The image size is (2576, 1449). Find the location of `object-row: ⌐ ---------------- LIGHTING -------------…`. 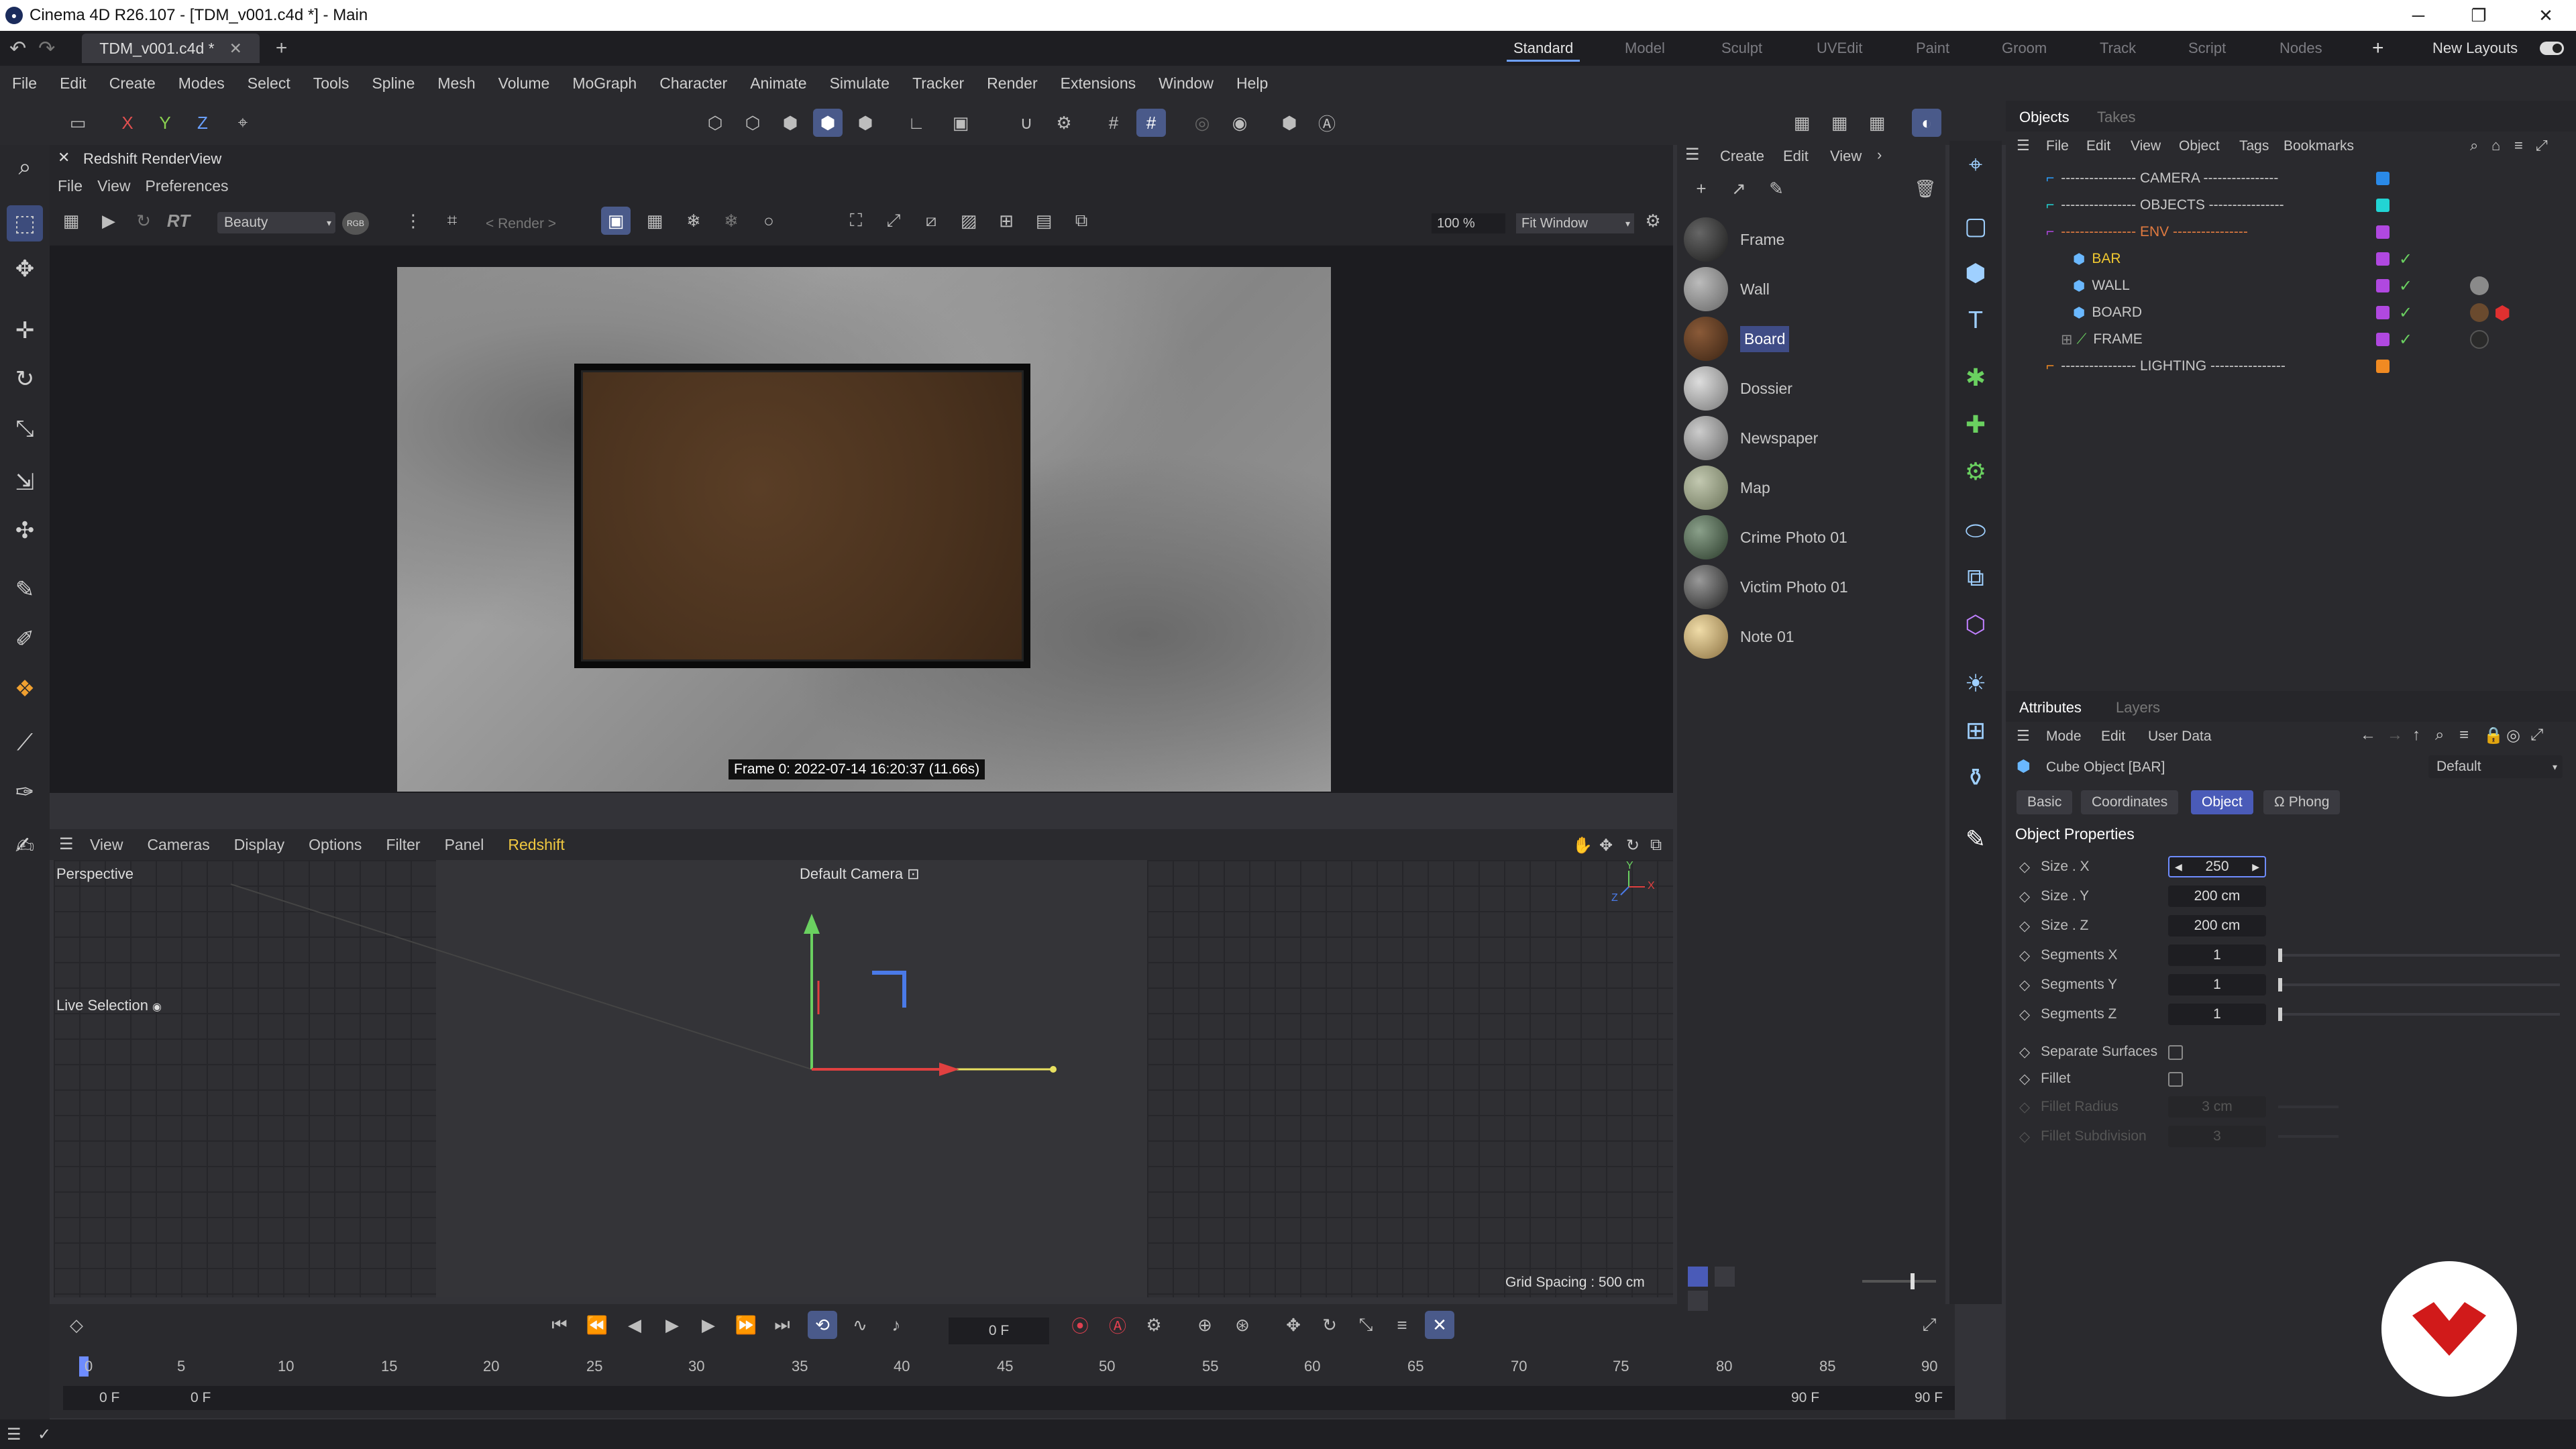

object-row: ⌐ ---------------- LIGHTING -------------… is located at coordinates (2307, 366).